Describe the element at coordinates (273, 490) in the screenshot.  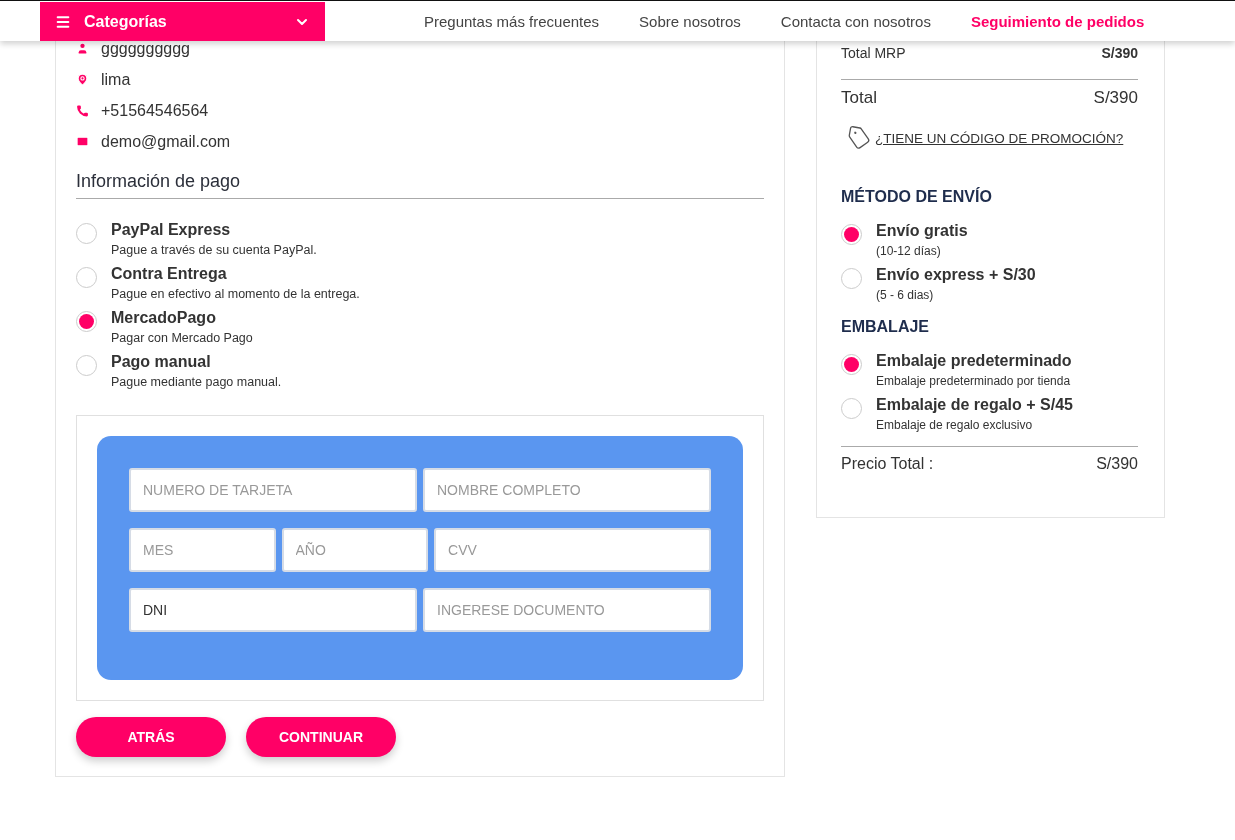
I see `input-field: NUMERO DE TARJETA` at that location.